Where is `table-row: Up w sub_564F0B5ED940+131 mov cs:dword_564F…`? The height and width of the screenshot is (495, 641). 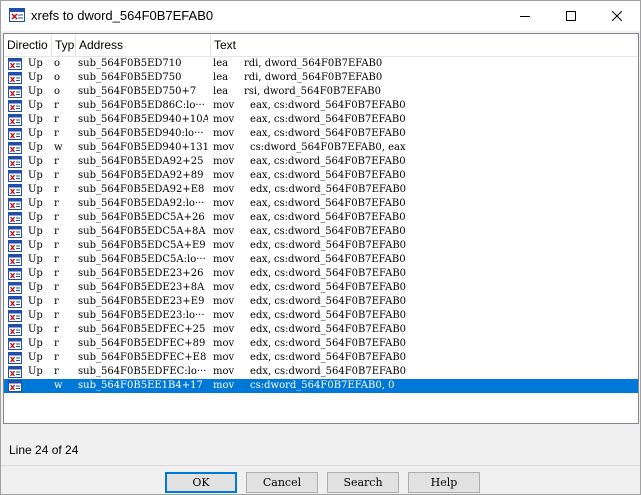 table-row: Up w sub_564F0B5ED940+131 mov cs:dword_564F… is located at coordinates (321, 148).